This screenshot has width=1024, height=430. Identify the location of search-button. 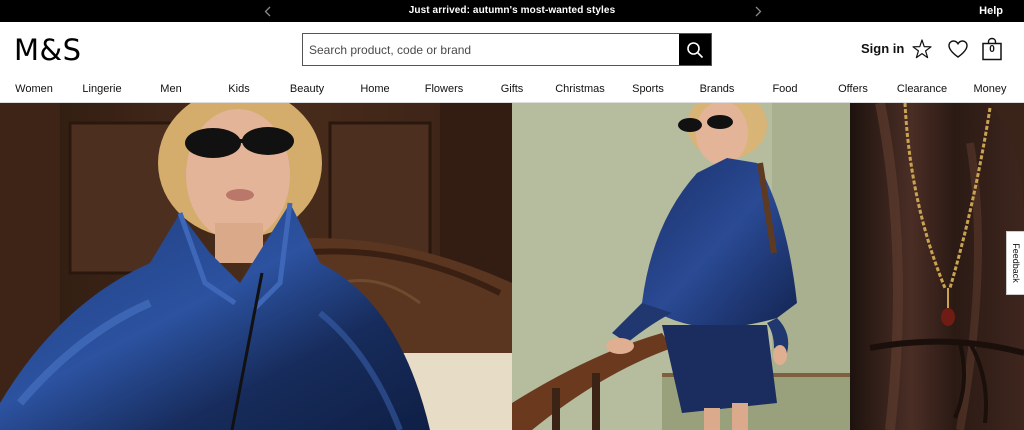
(695, 49).